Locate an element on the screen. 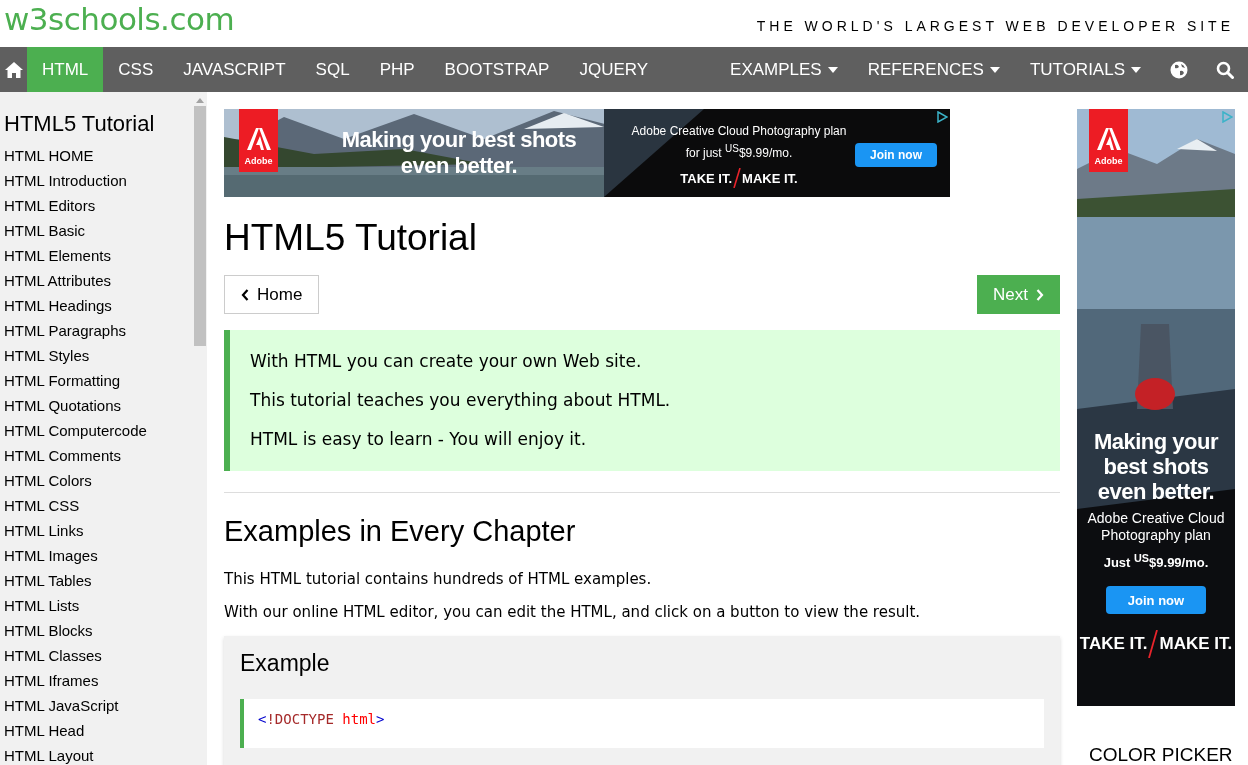 Image resolution: width=1248 pixels, height=765 pixels. note-text: With HTML you can create your own Web site. is located at coordinates (446, 361).